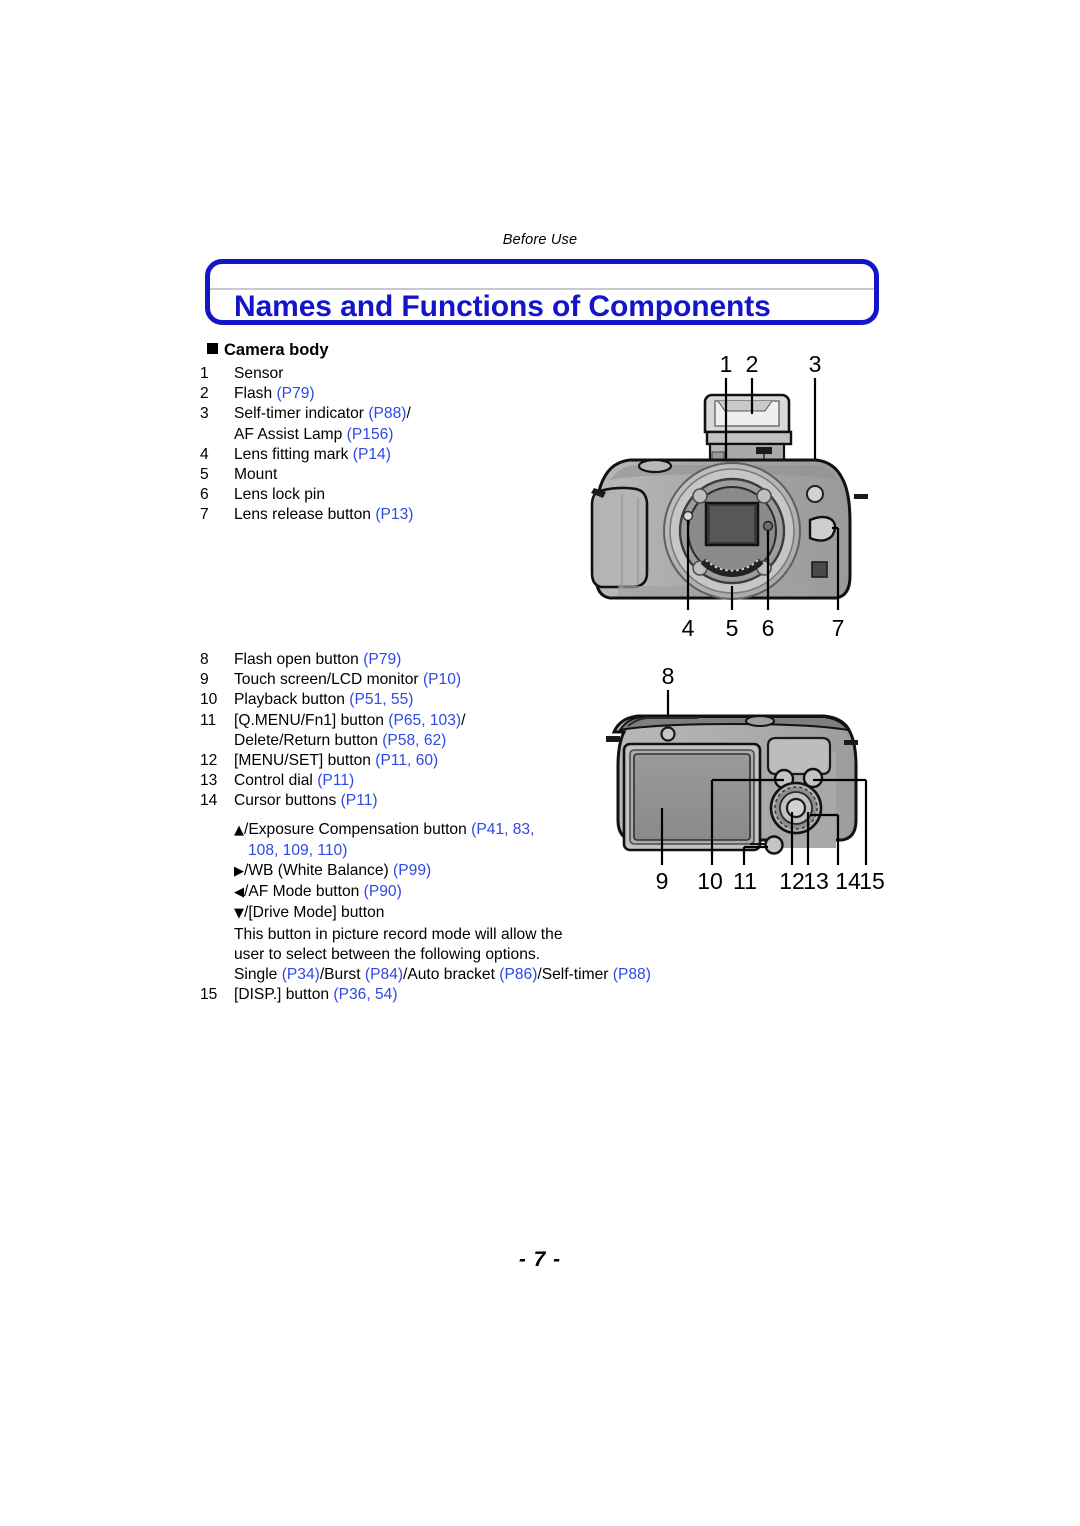  What do you see at coordinates (502, 829) in the screenshot?
I see `page-ref: (P41, 83,` at bounding box center [502, 829].